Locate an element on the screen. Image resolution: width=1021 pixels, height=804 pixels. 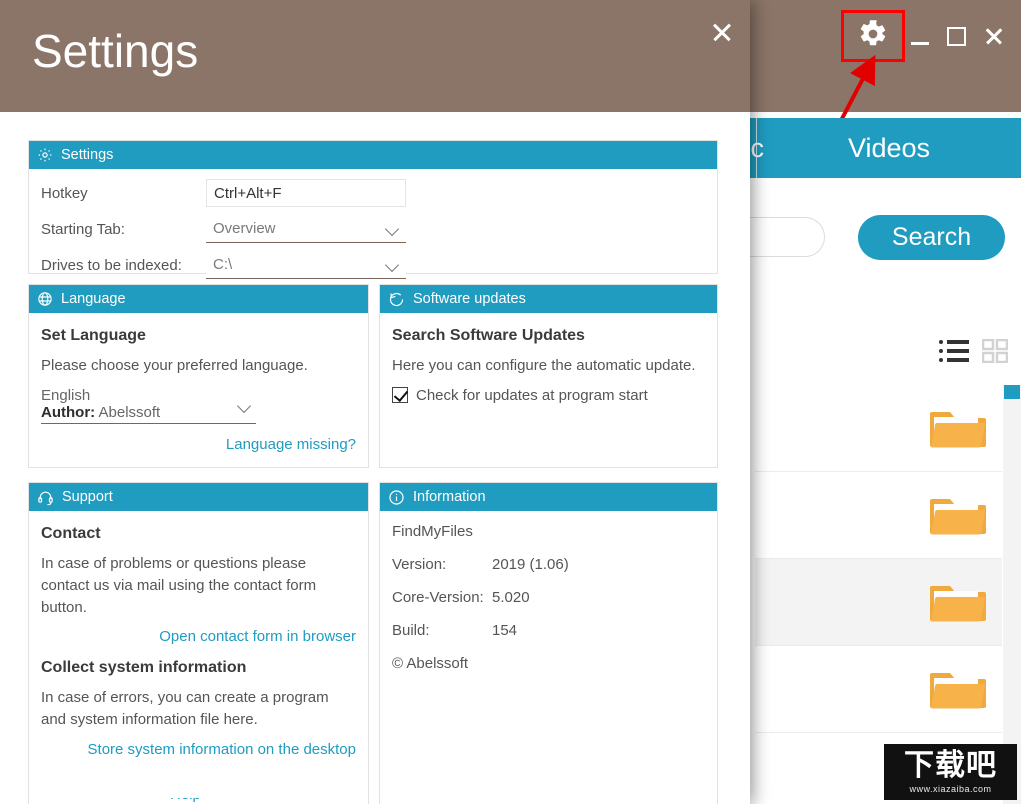
drives-value: C:\ is located at coordinates (223, 264).